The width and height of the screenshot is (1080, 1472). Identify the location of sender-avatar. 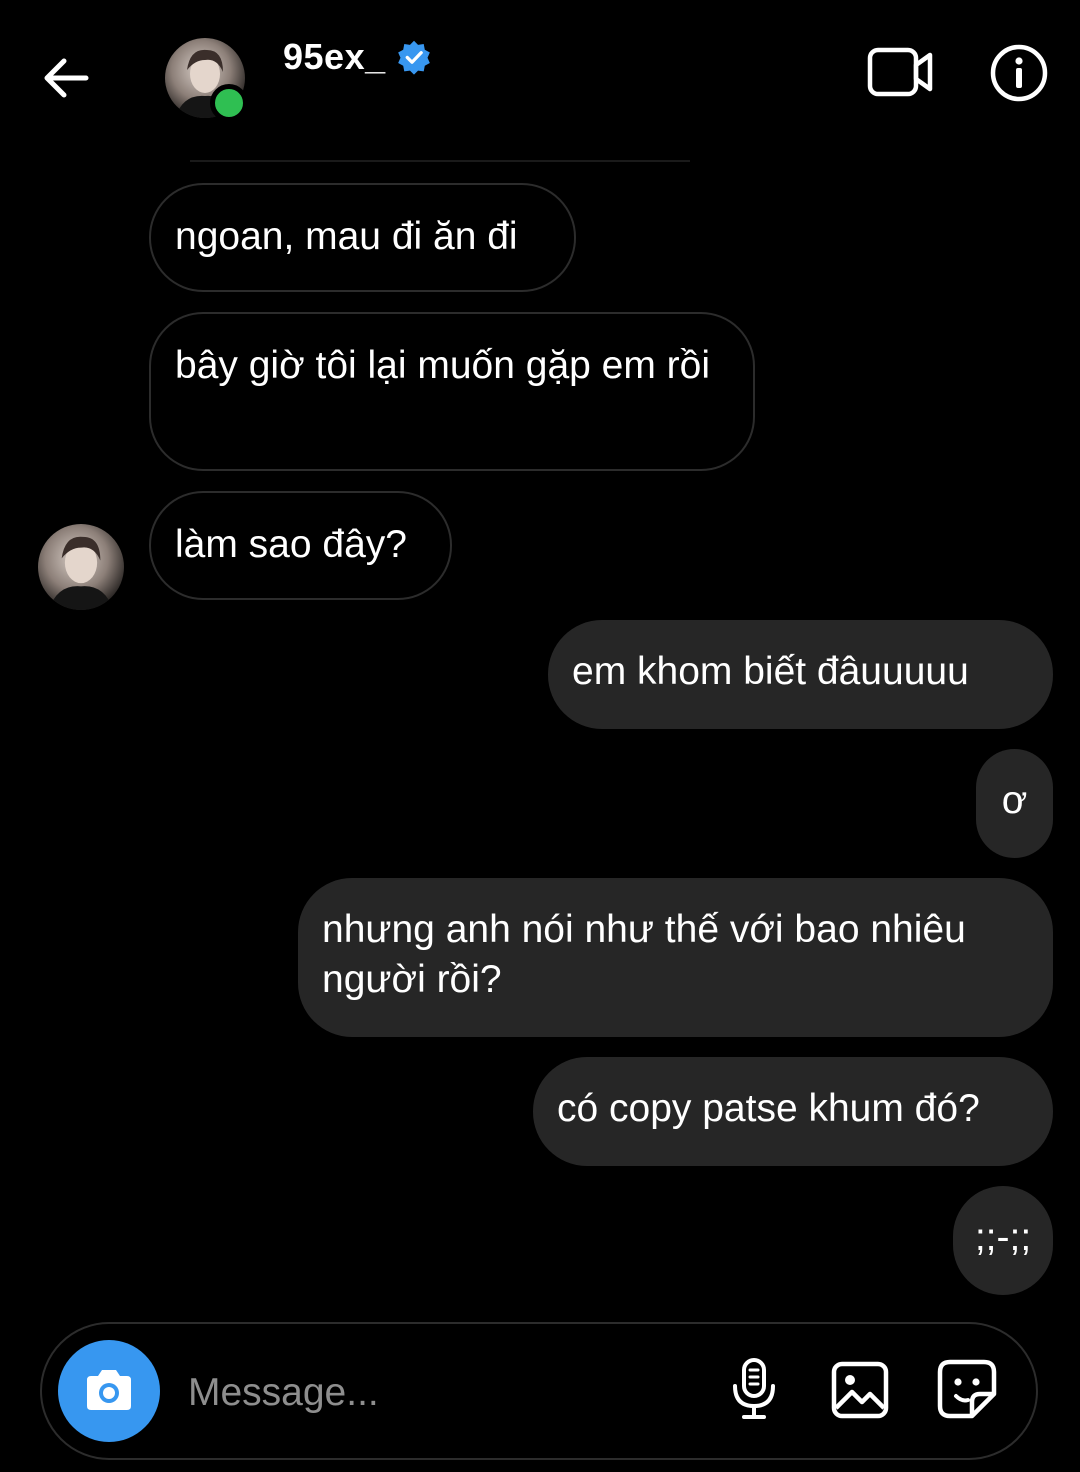
(81, 567).